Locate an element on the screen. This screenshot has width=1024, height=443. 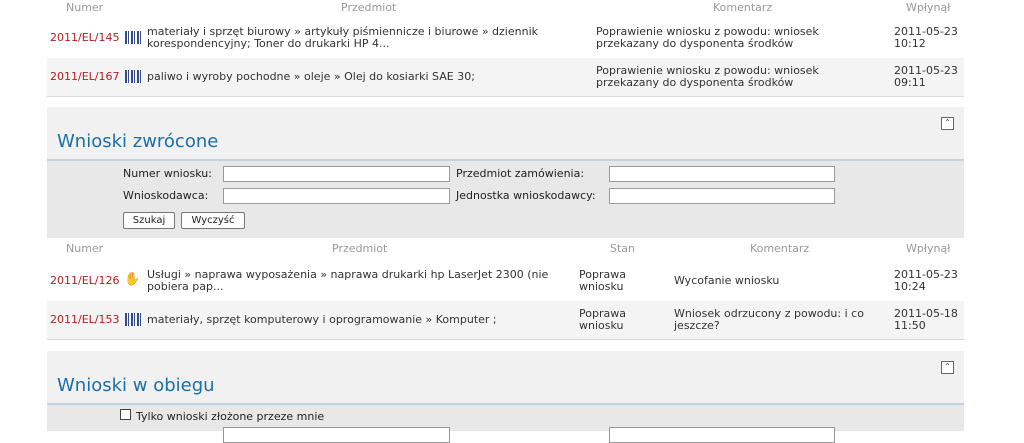
received-date: 2011-05-23 10:12 is located at coordinates (926, 37).